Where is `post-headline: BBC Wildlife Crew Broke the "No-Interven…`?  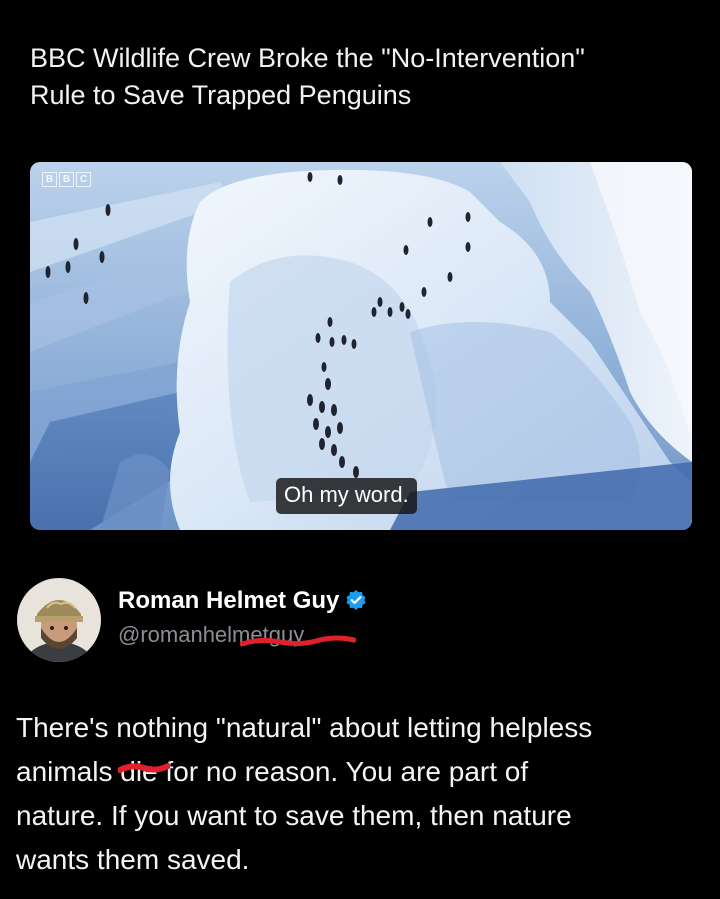 post-headline: BBC Wildlife Crew Broke the "No-Interven… is located at coordinates (365, 77).